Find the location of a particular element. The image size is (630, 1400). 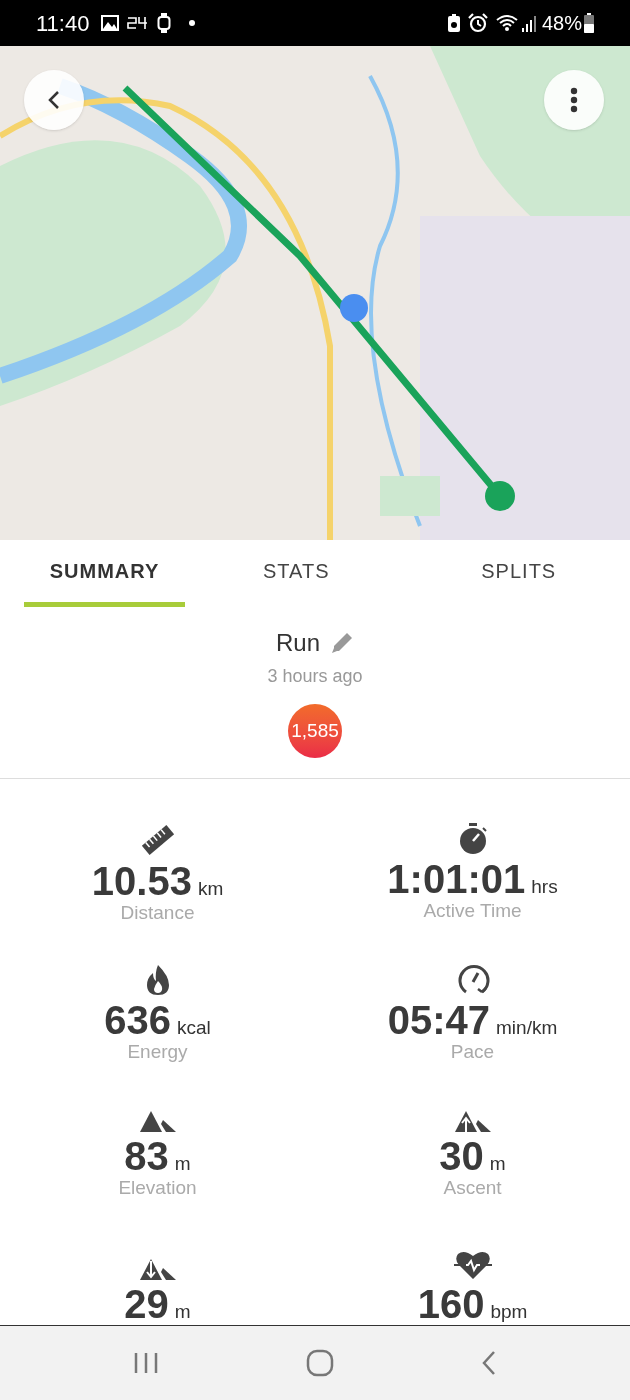

stat-value: 1:01:01 is located at coordinates (456, 879).